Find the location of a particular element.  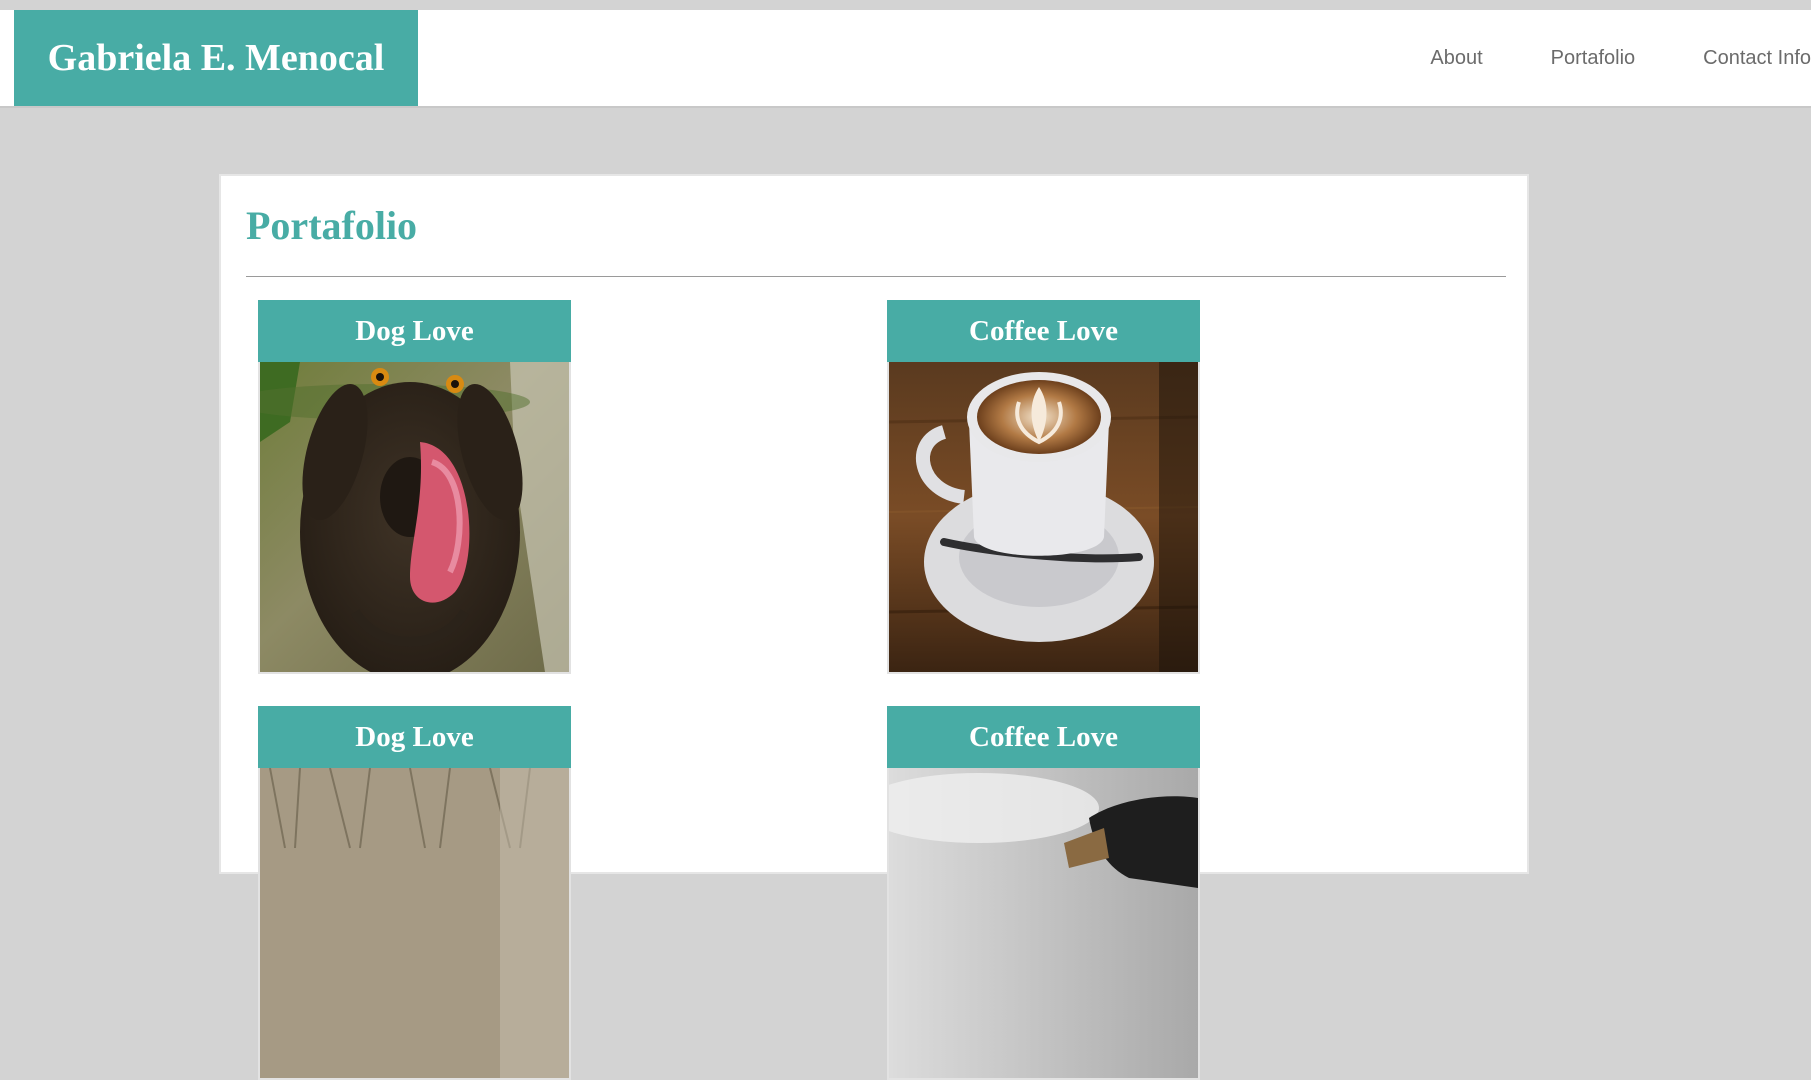

main-nav: About Portafolio Contact Info is located at coordinates (1620, 58).